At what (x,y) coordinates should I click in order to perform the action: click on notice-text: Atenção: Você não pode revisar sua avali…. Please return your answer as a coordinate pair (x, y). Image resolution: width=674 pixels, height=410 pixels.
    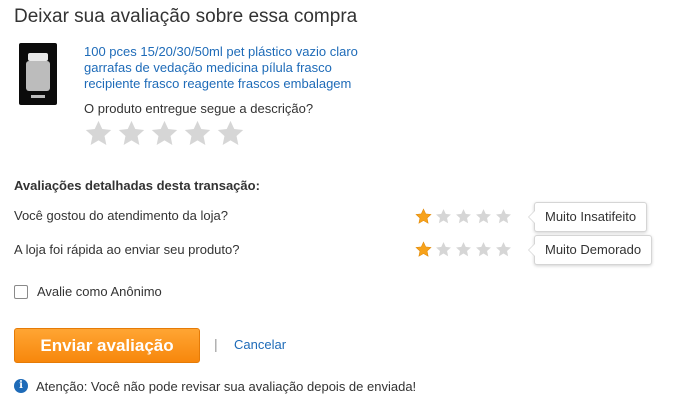
    Looking at the image, I should click on (226, 386).